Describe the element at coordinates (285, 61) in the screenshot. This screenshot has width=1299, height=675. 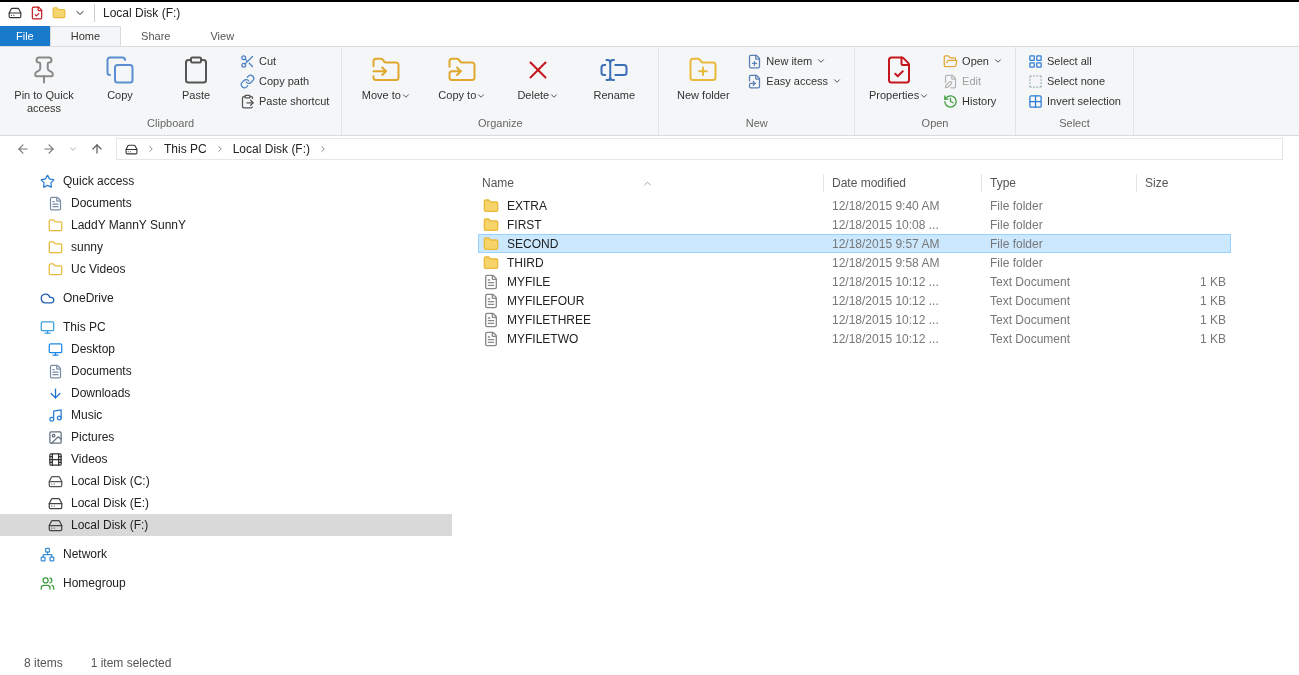
I see `ribbon-button: Cut` at that location.